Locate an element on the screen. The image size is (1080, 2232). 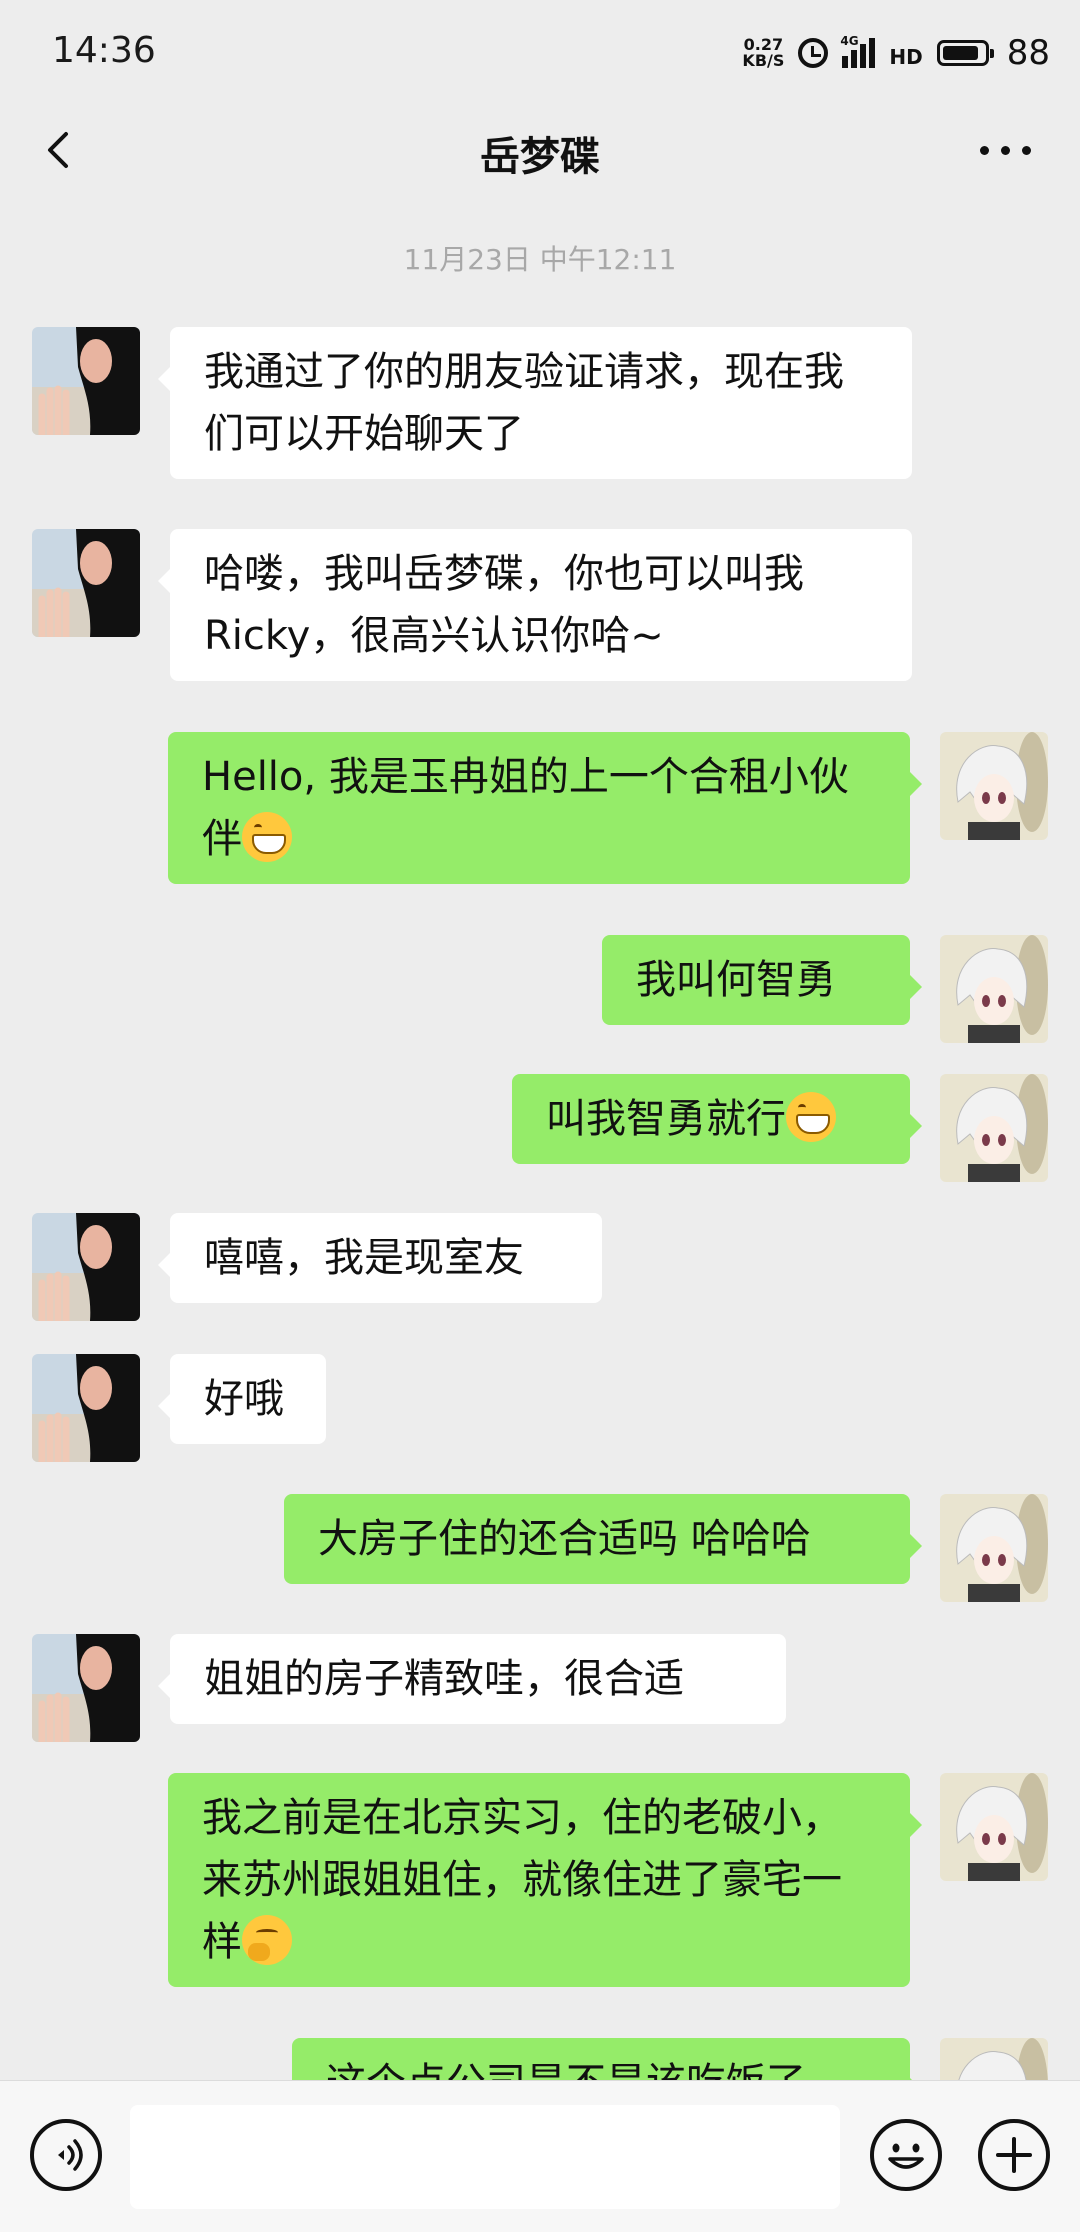
smiley-icon is located at coordinates (906, 2155).